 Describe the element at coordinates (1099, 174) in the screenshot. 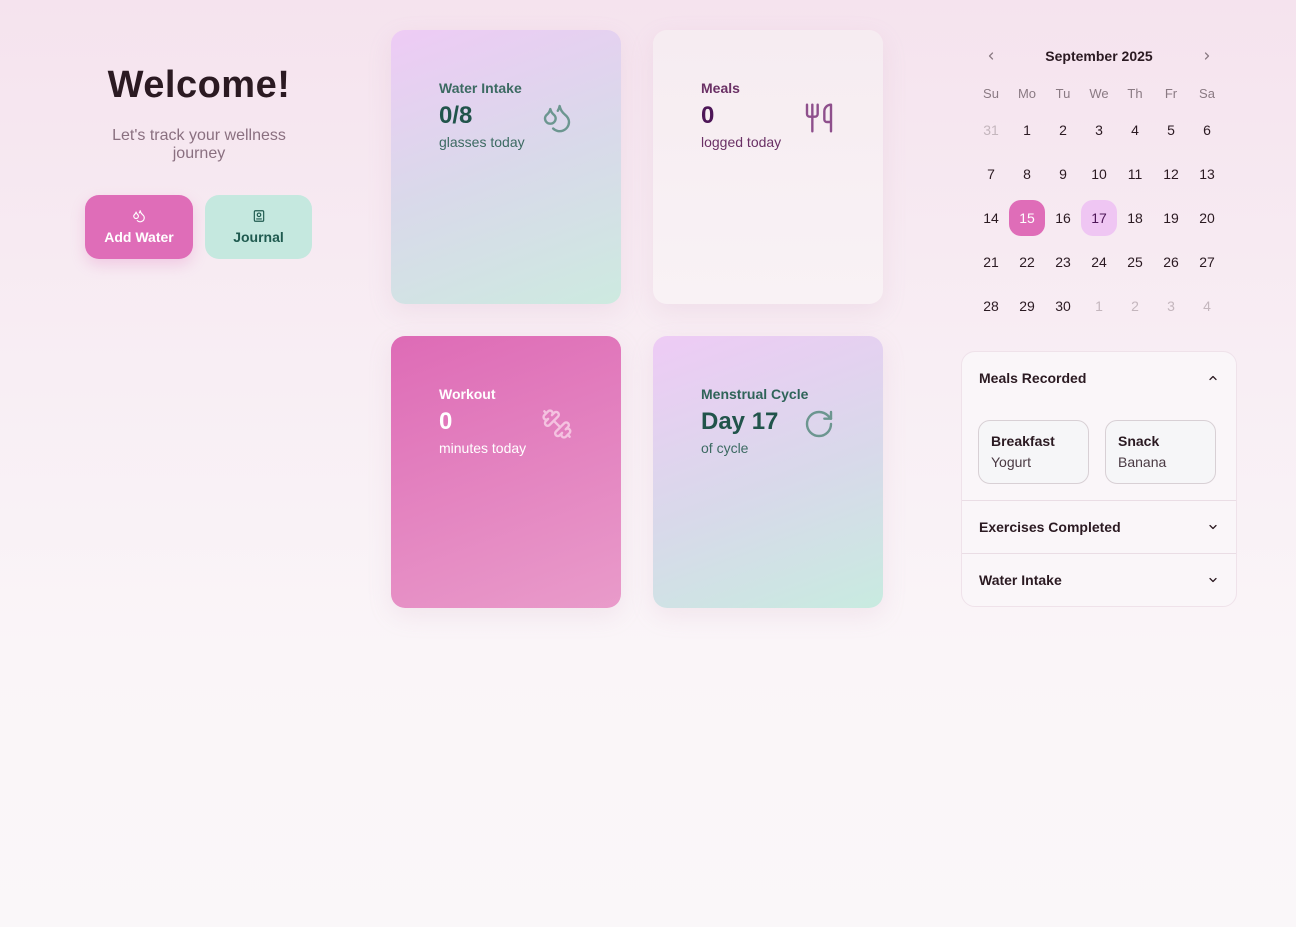

I see `calendar-day: 10` at that location.